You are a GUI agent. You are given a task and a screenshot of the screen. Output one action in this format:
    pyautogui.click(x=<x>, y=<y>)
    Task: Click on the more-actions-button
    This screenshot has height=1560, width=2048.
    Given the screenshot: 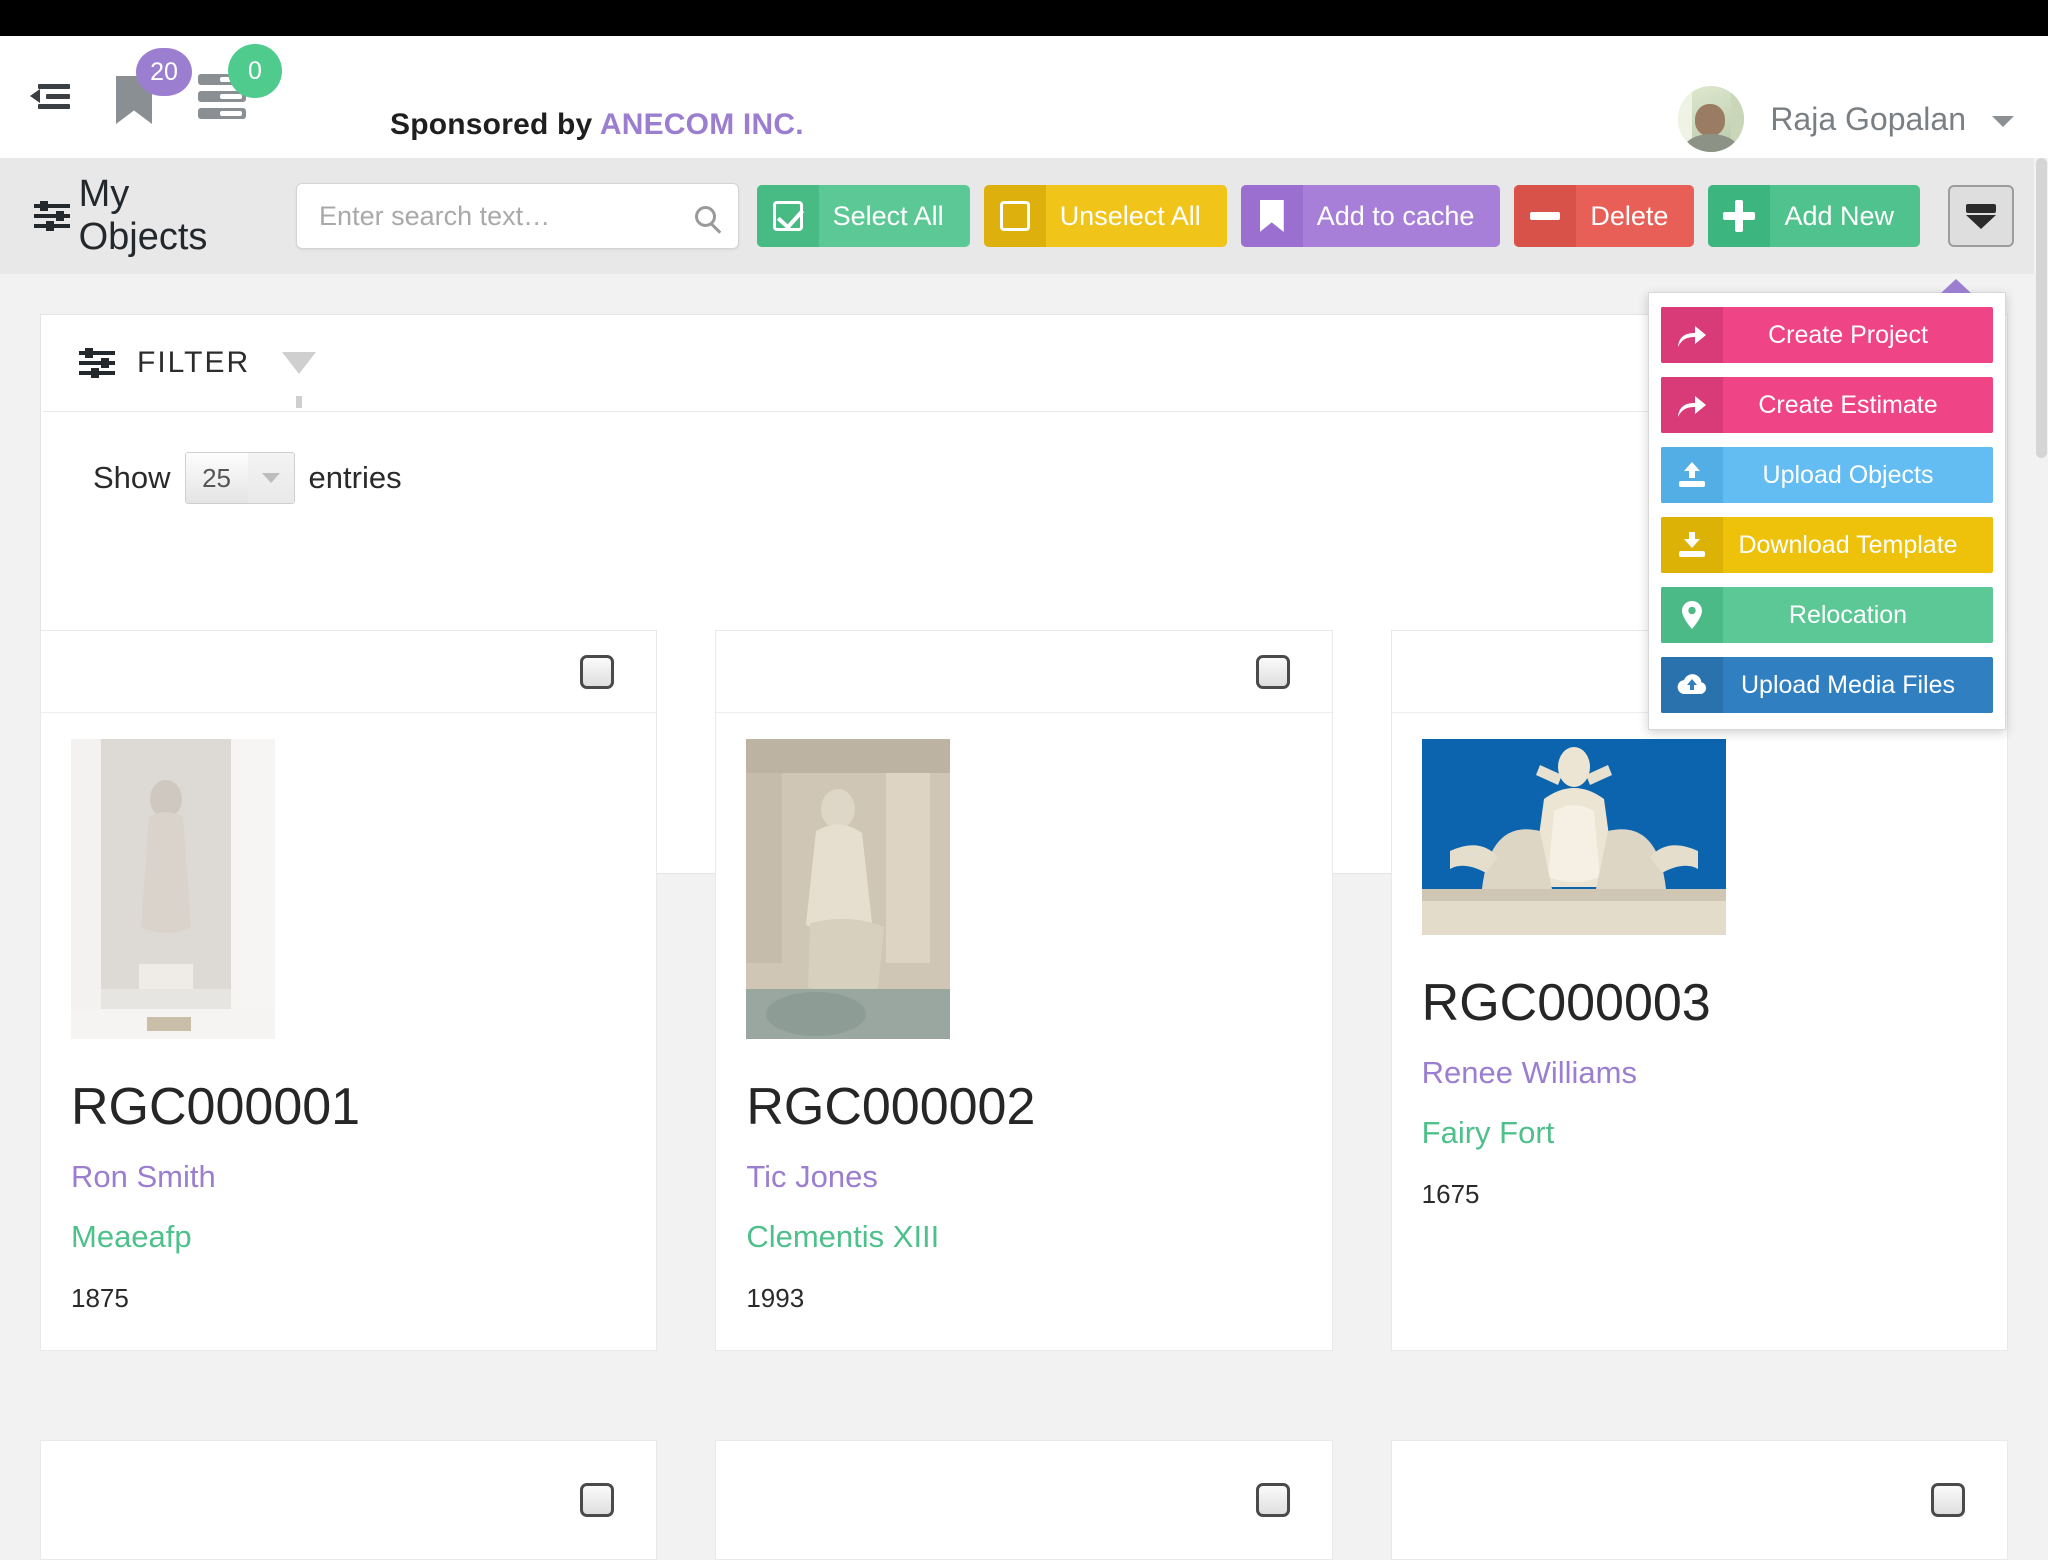 What is the action you would take?
    pyautogui.click(x=1981, y=216)
    